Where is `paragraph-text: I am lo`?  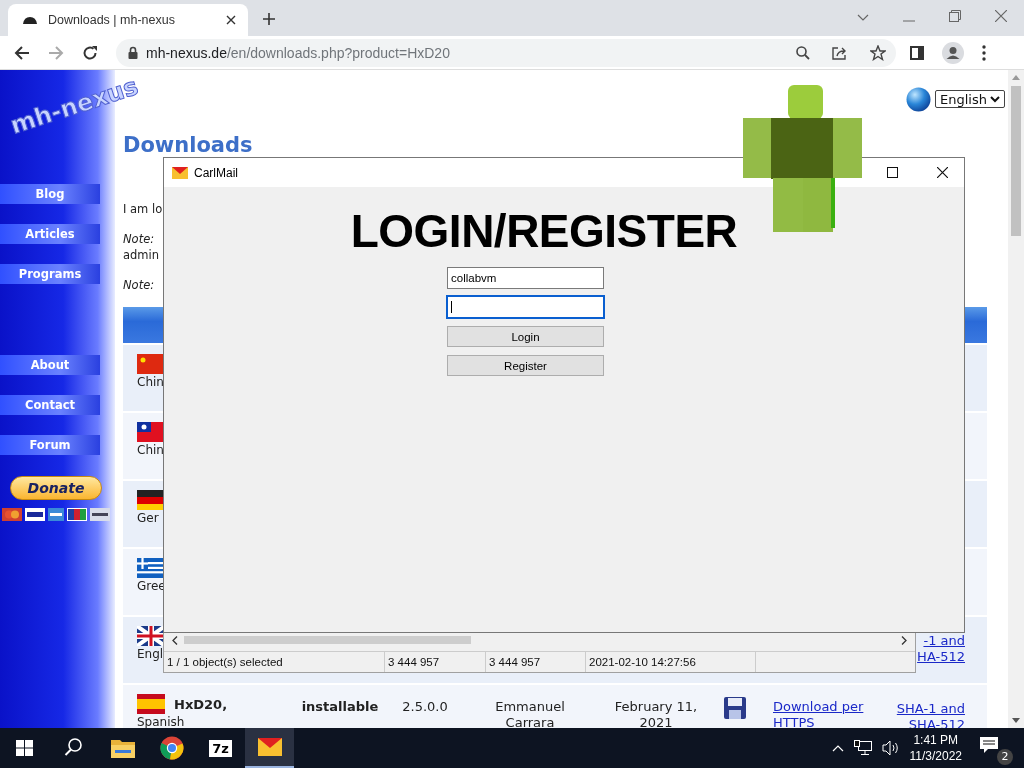
paragraph-text: I am lo is located at coordinates (143, 209).